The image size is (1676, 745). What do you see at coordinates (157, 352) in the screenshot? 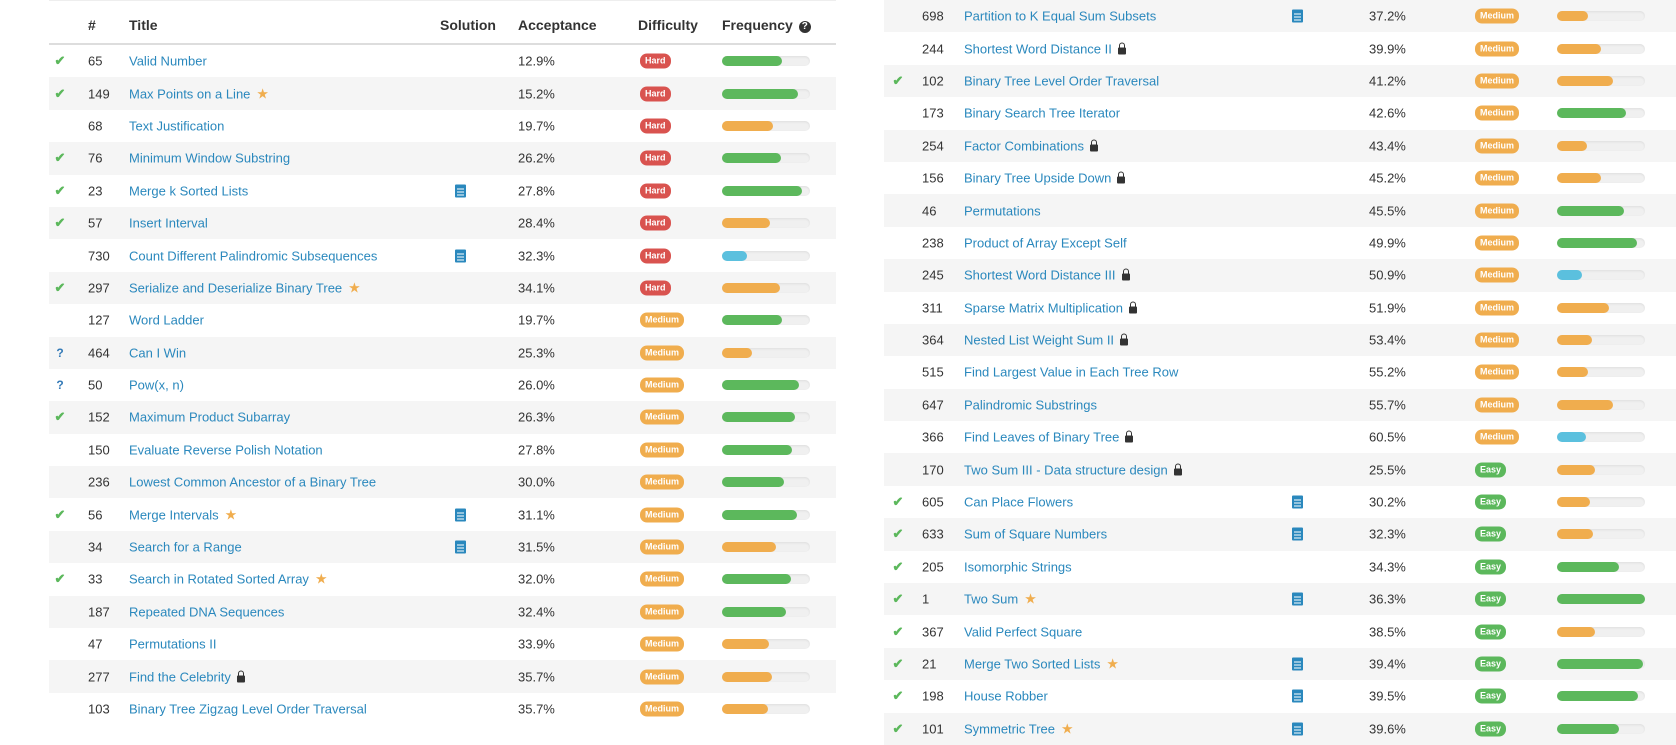
I see `problem-title-link: Can I Win` at bounding box center [157, 352].